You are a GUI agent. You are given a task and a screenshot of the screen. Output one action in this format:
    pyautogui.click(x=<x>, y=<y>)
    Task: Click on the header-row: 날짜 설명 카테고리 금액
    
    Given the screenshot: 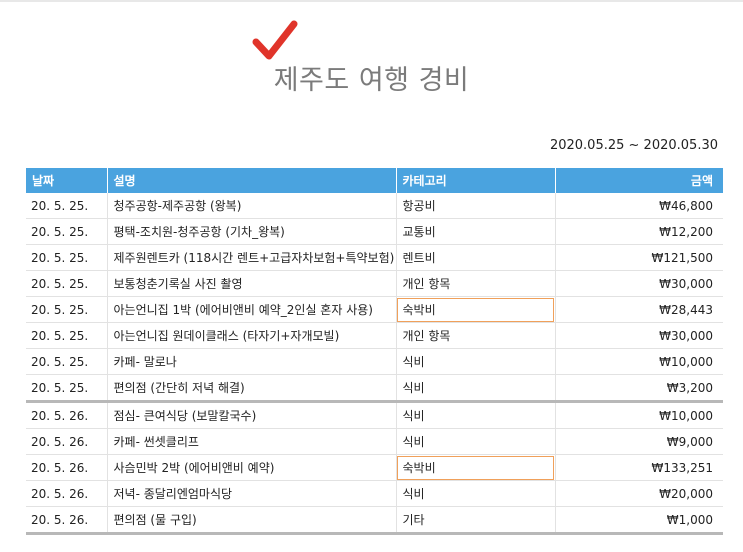 What is the action you would take?
    pyautogui.click(x=374, y=180)
    